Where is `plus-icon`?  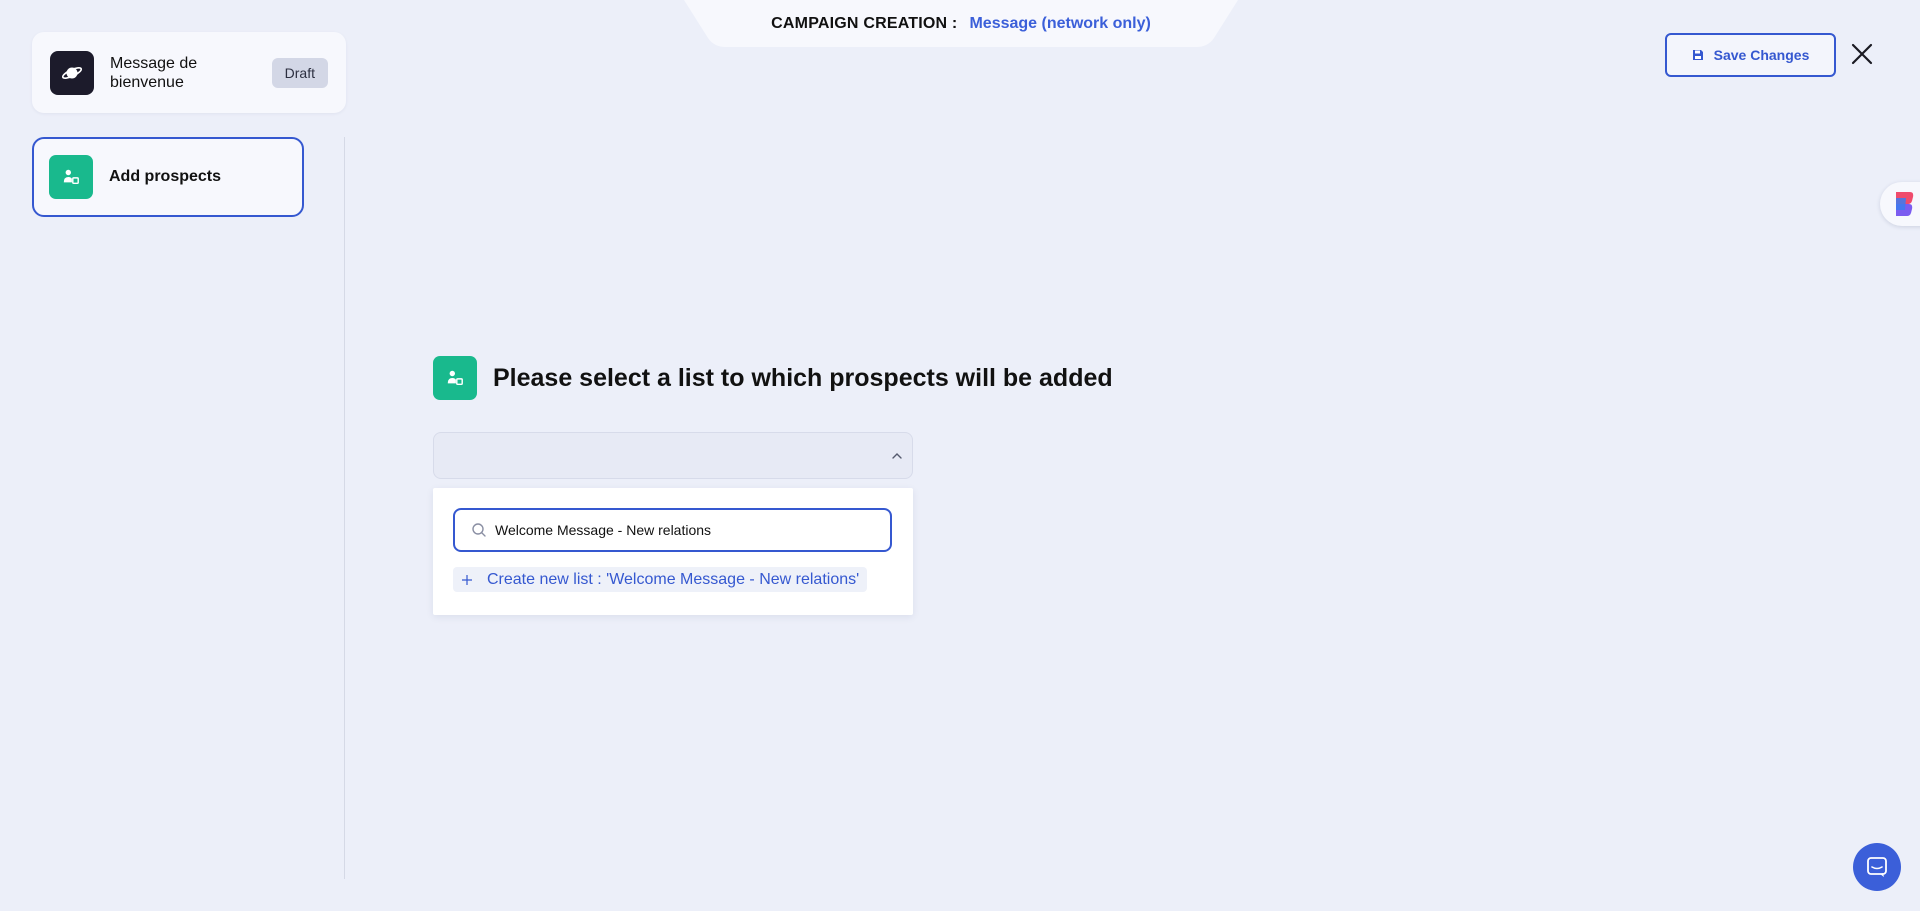 plus-icon is located at coordinates (467, 579).